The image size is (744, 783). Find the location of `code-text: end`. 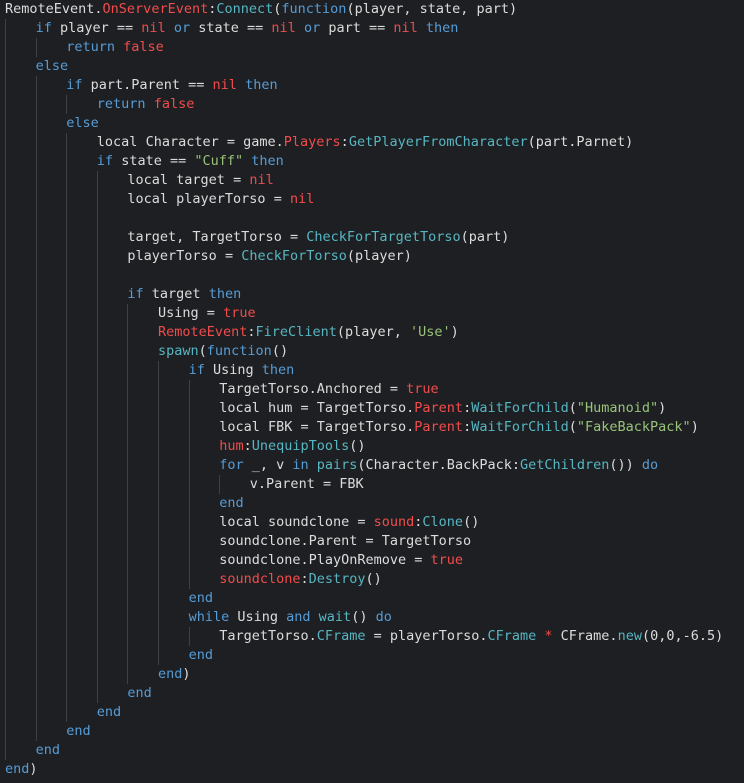

code-text: end is located at coordinates (231, 503).